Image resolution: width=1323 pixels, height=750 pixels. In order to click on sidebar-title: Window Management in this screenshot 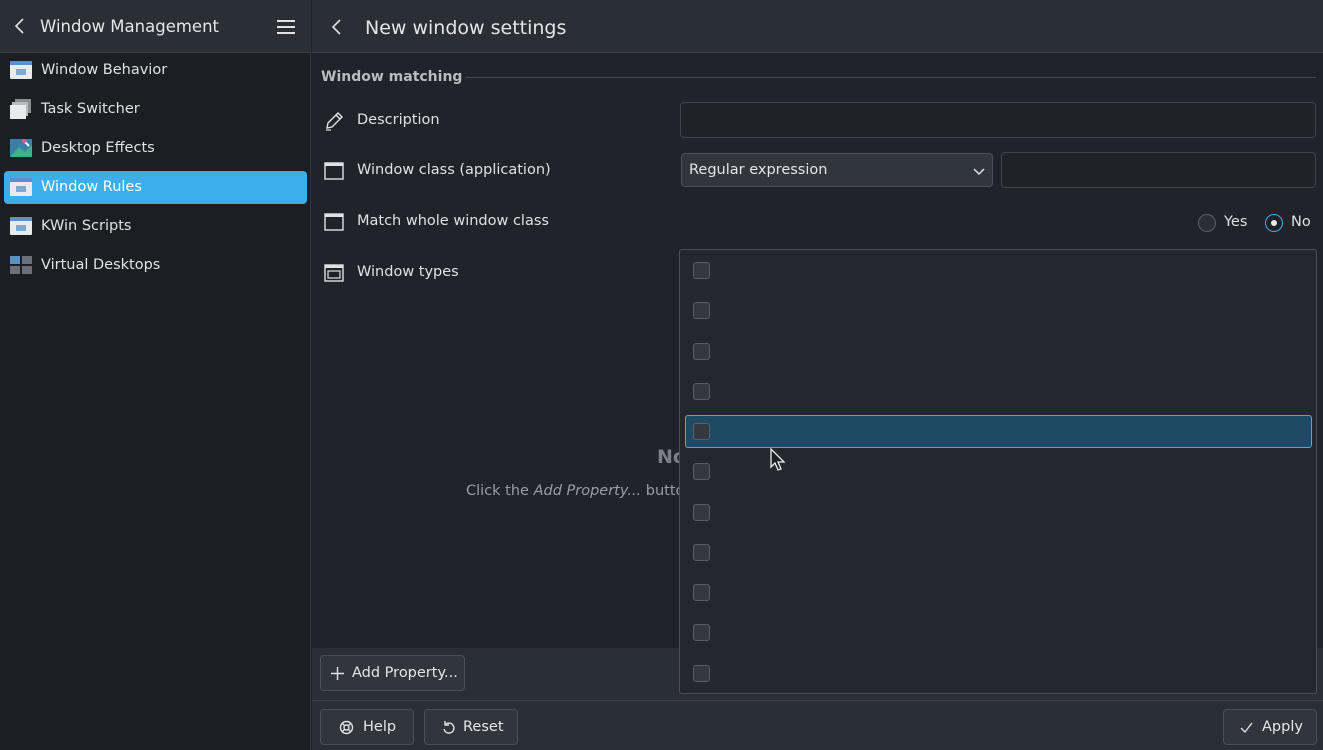, I will do `click(129, 26)`.